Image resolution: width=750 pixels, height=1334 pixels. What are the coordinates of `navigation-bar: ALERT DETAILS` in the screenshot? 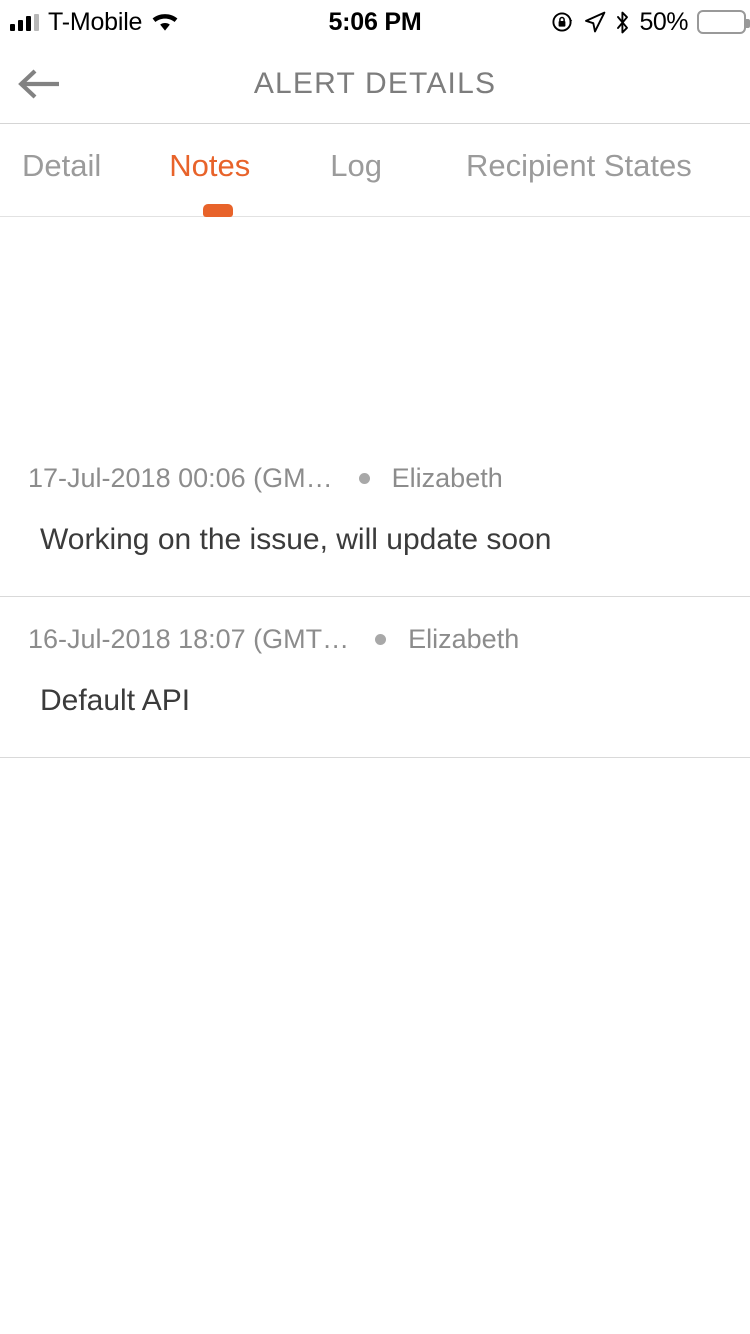 It's located at (375, 84).